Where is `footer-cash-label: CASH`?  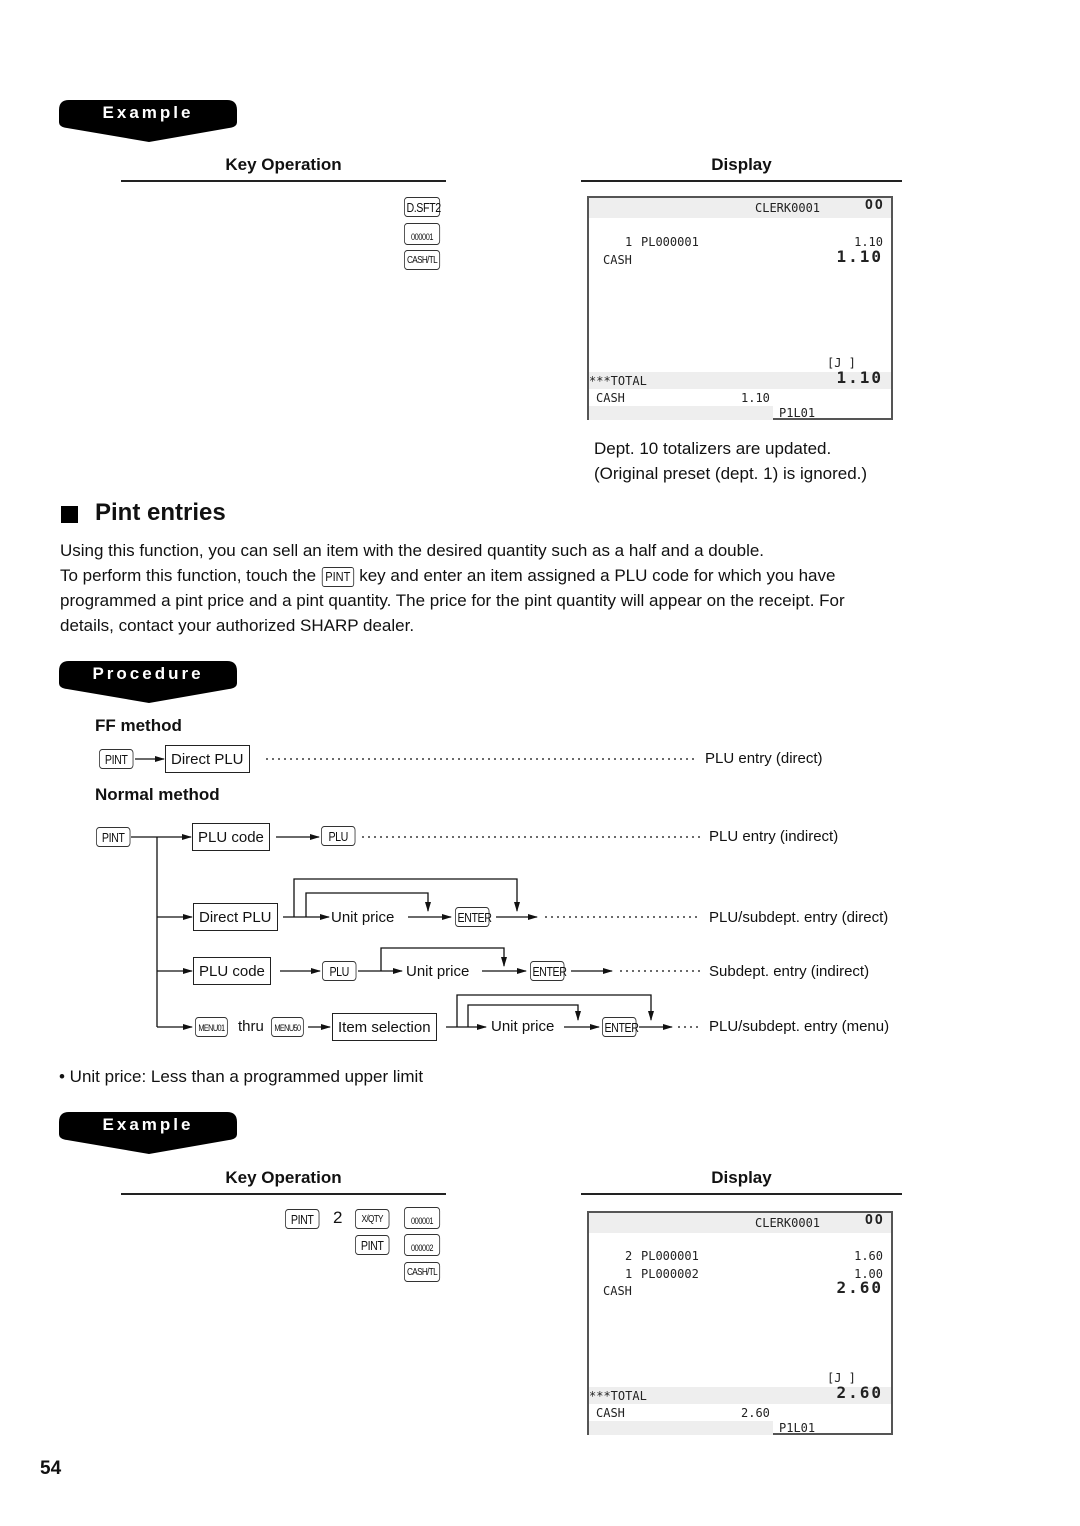
footer-cash-label: CASH is located at coordinates (610, 1413).